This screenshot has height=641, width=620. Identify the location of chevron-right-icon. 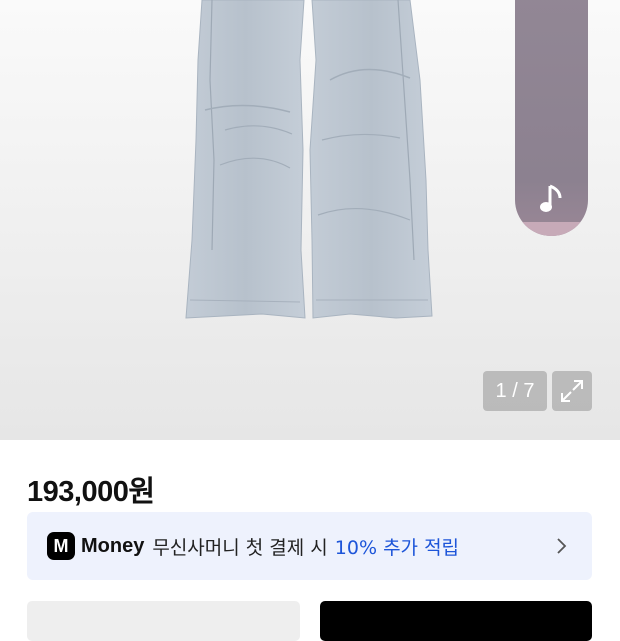
(562, 546).